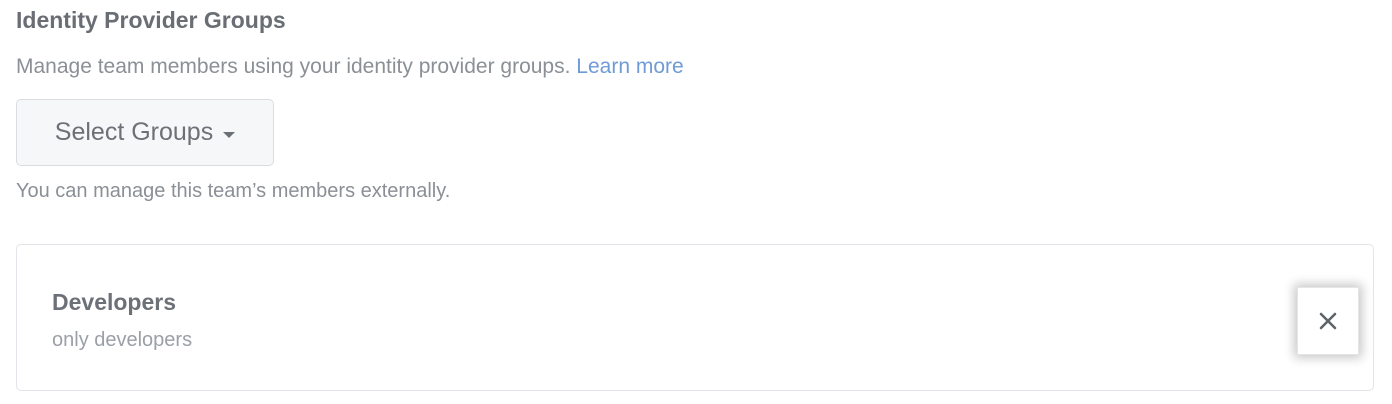 The image size is (1392, 404). What do you see at coordinates (134, 132) in the screenshot?
I see `select-groups-label: Select Groups` at bounding box center [134, 132].